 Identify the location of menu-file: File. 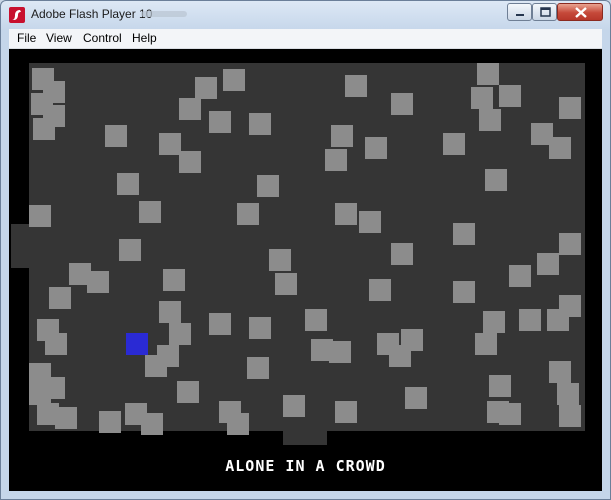
(26, 38).